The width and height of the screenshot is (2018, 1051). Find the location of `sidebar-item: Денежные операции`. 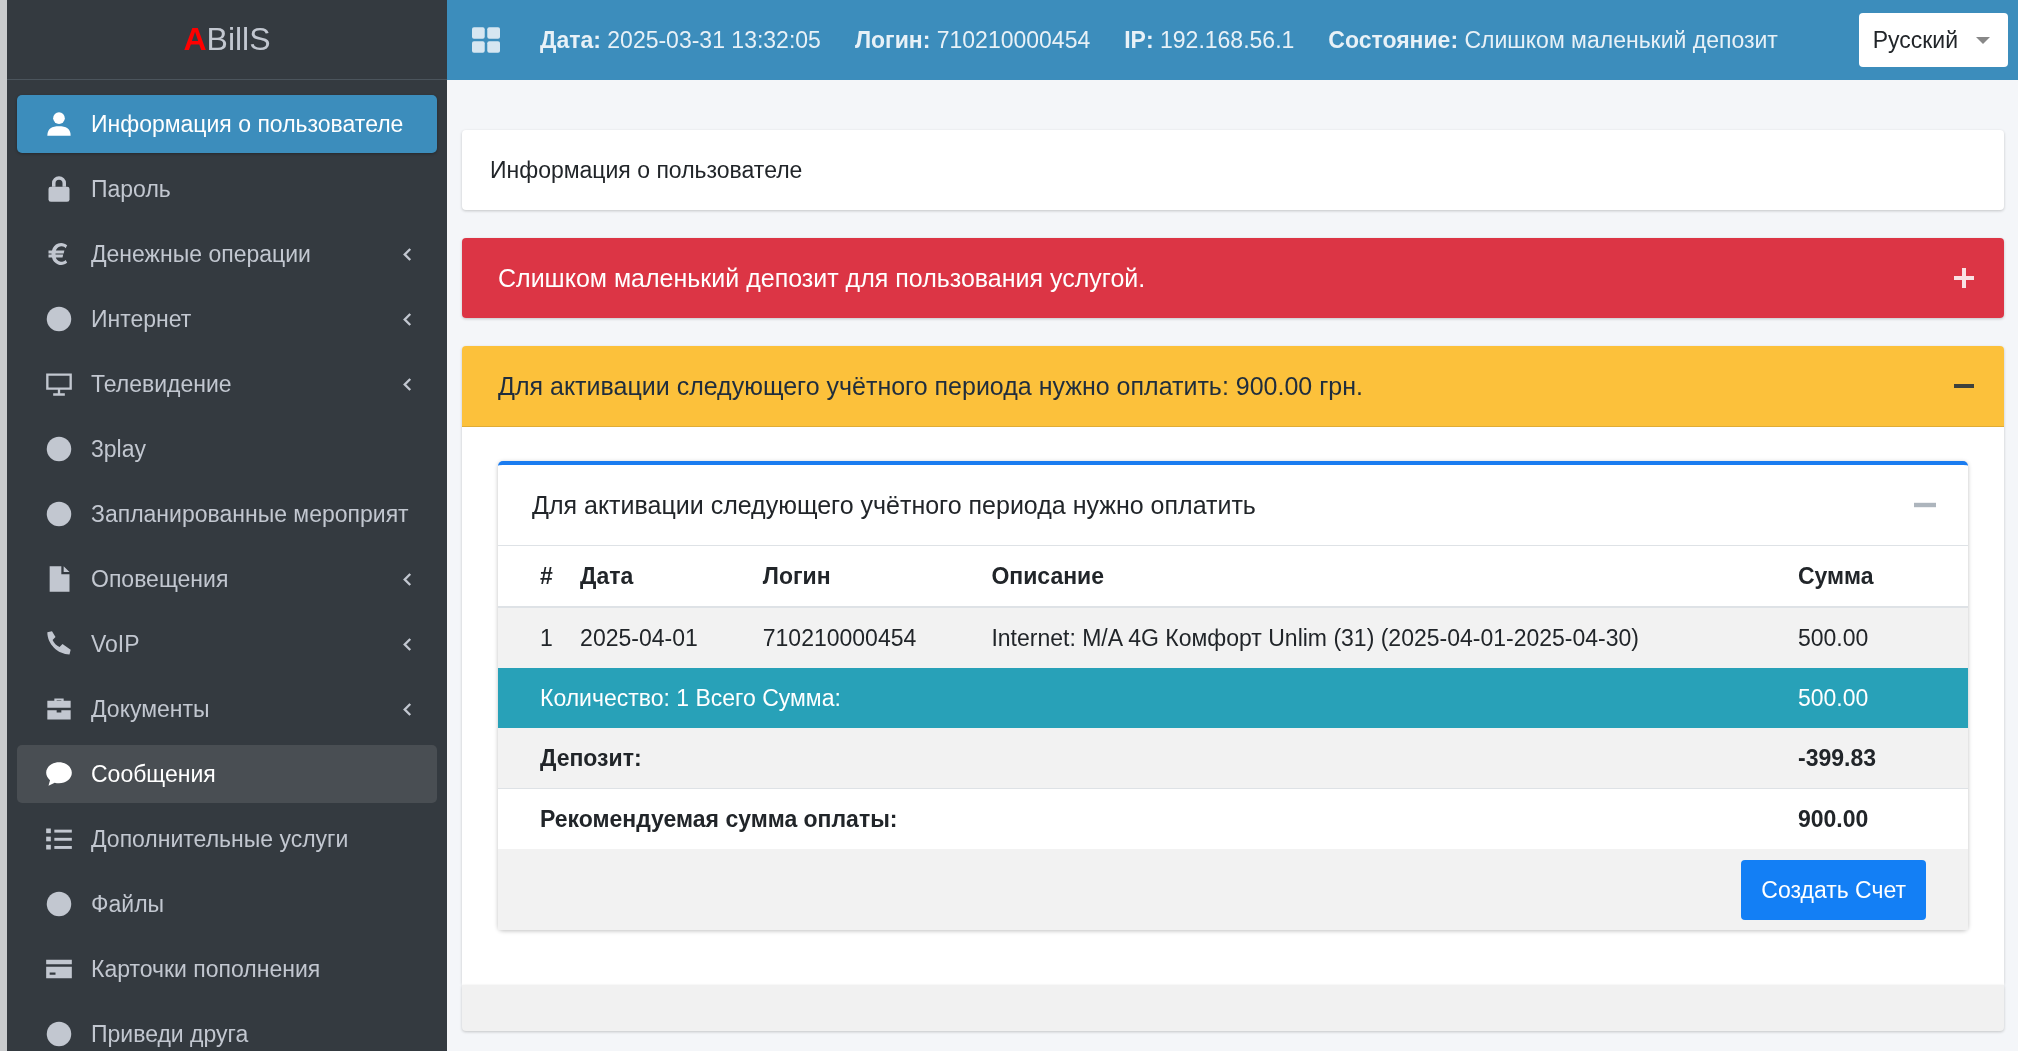

sidebar-item: Денежные операции is located at coordinates (227, 254).